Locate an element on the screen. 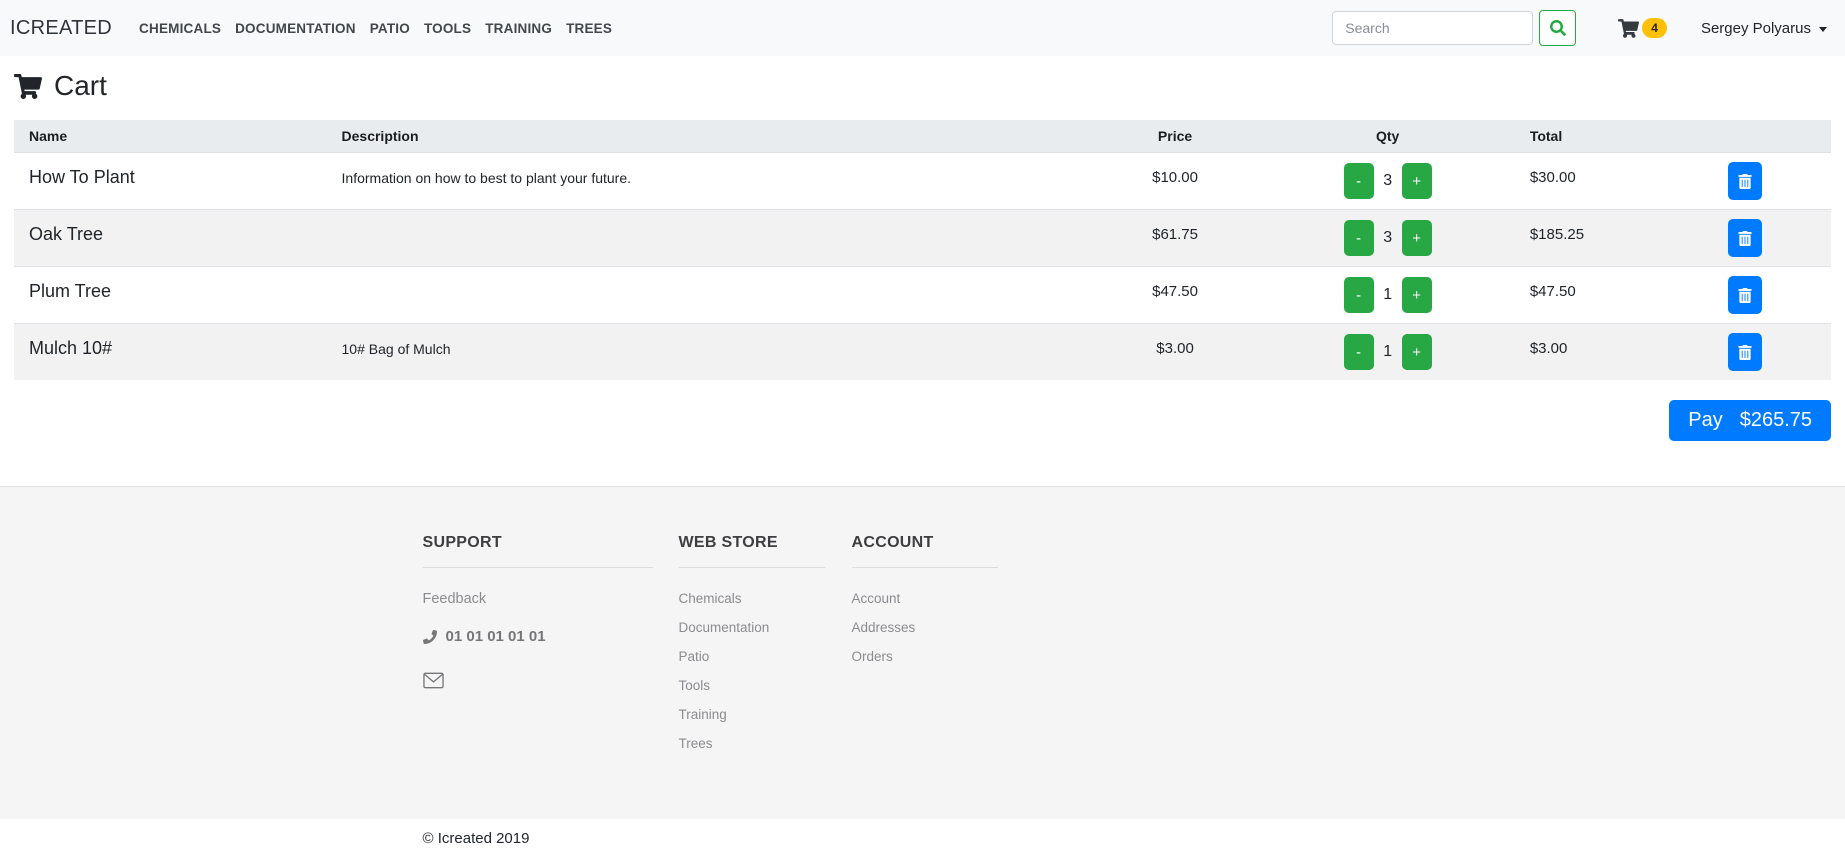  search-button is located at coordinates (1558, 28).